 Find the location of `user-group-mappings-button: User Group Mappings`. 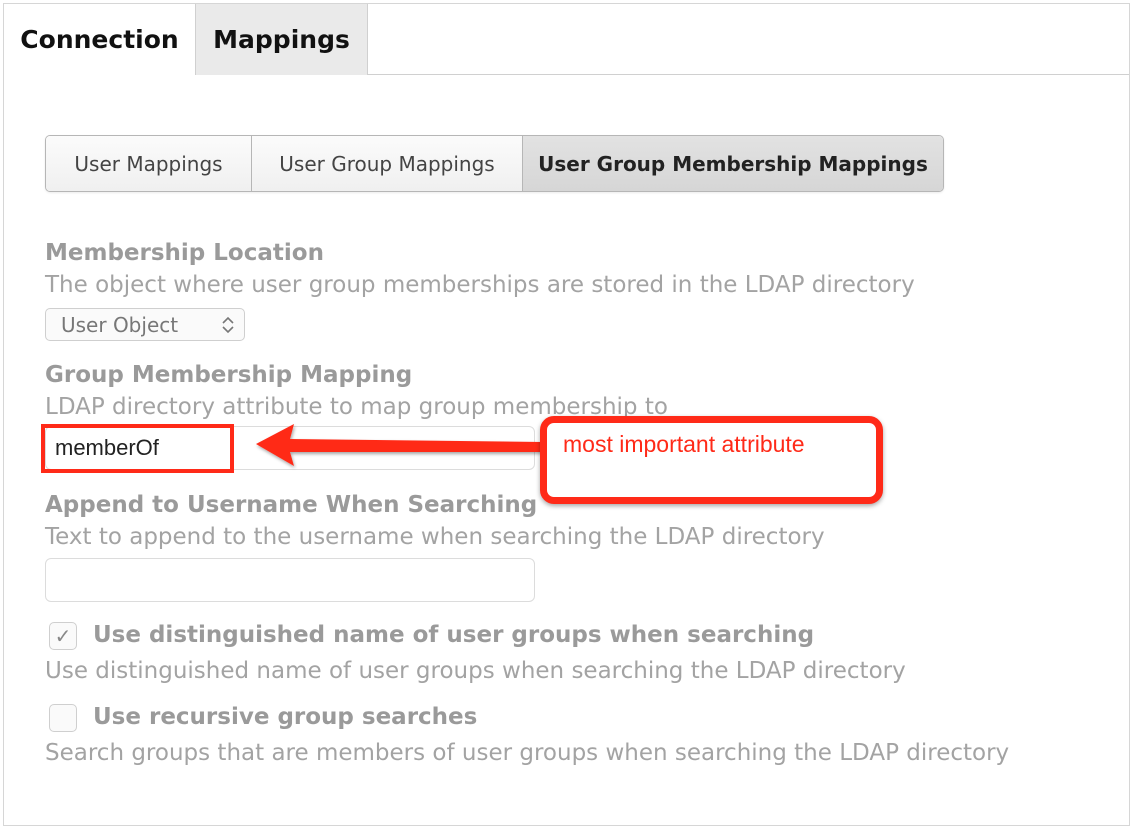

user-group-mappings-button: User Group Mappings is located at coordinates (387, 163).